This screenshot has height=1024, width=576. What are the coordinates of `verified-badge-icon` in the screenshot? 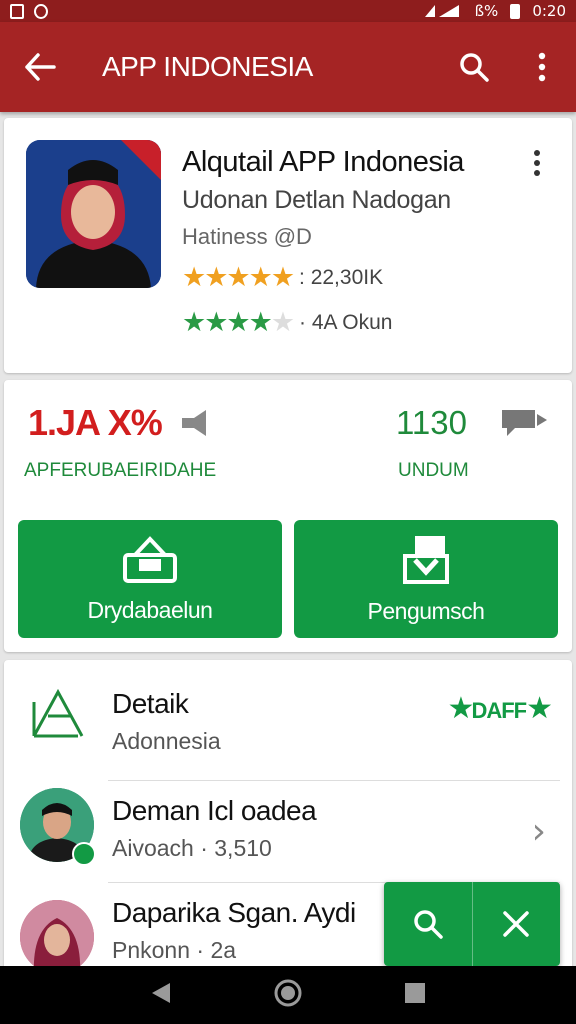 It's located at (84, 854).